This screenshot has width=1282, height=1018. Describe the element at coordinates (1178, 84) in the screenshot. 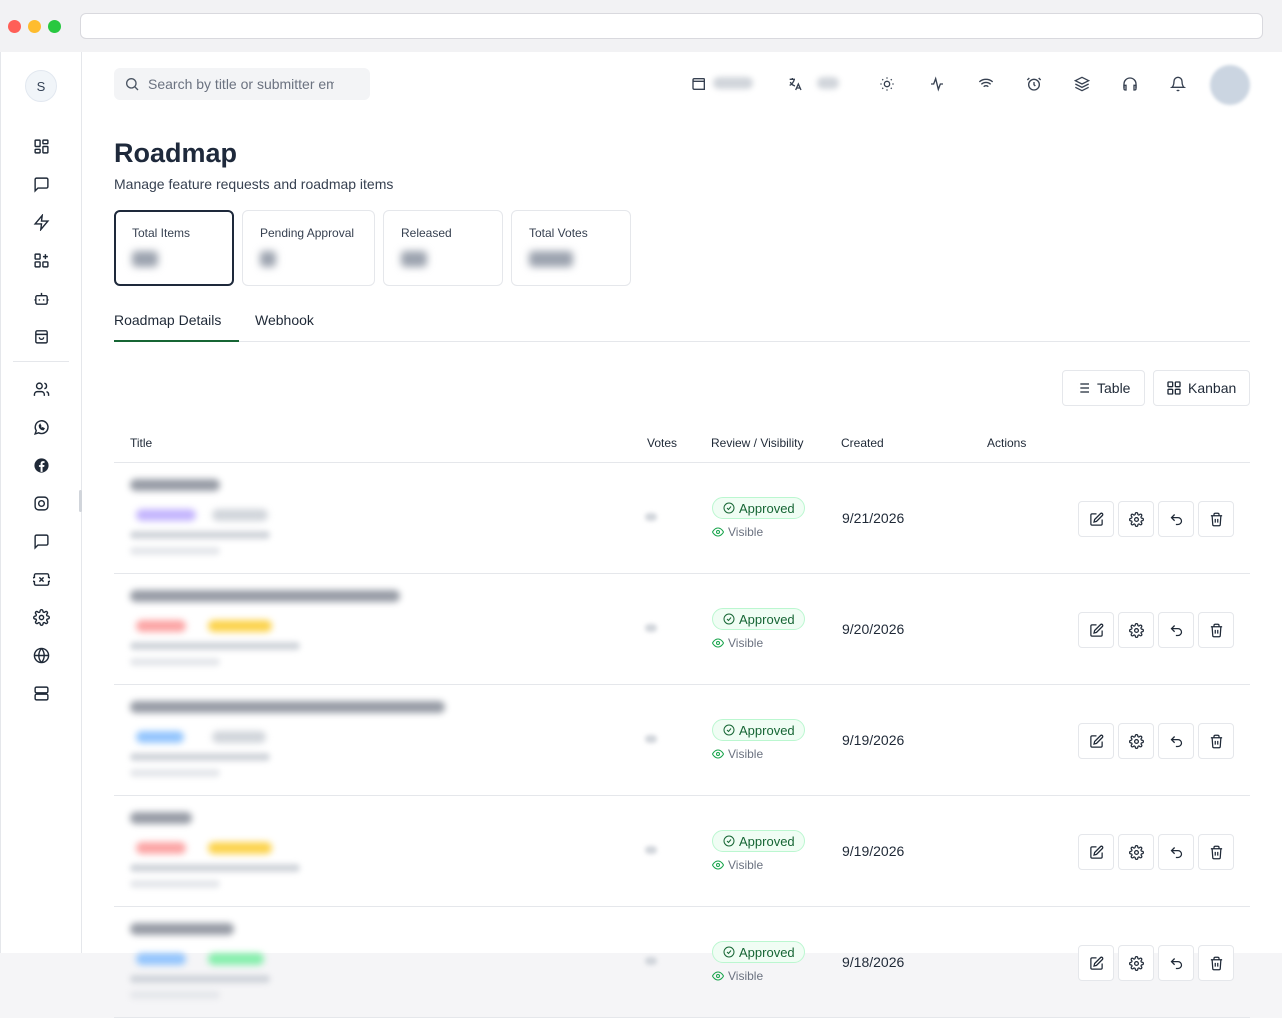

I see `bell-icon` at that location.